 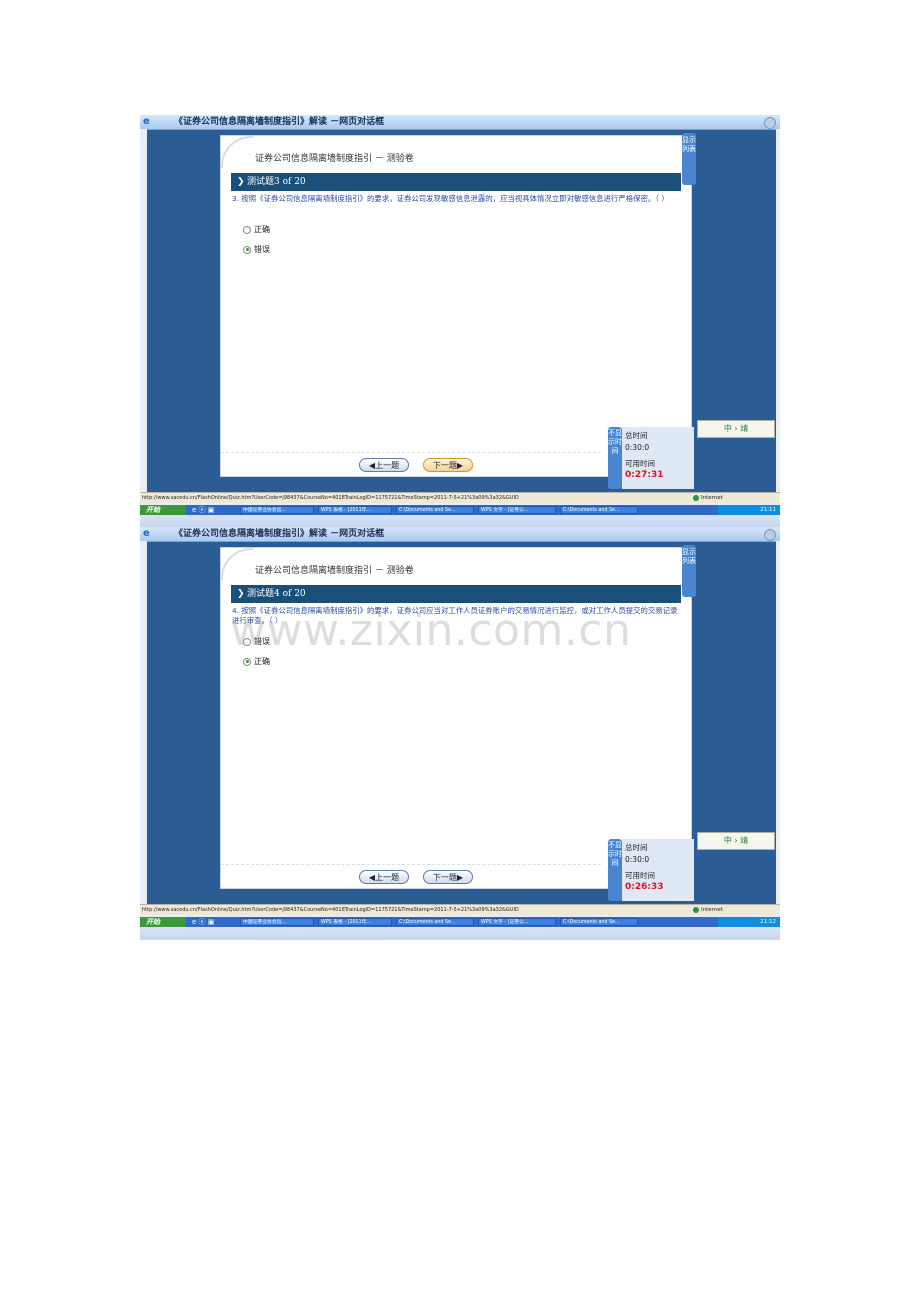 I want to click on remaining-time: 0:26:33, so click(x=644, y=887).